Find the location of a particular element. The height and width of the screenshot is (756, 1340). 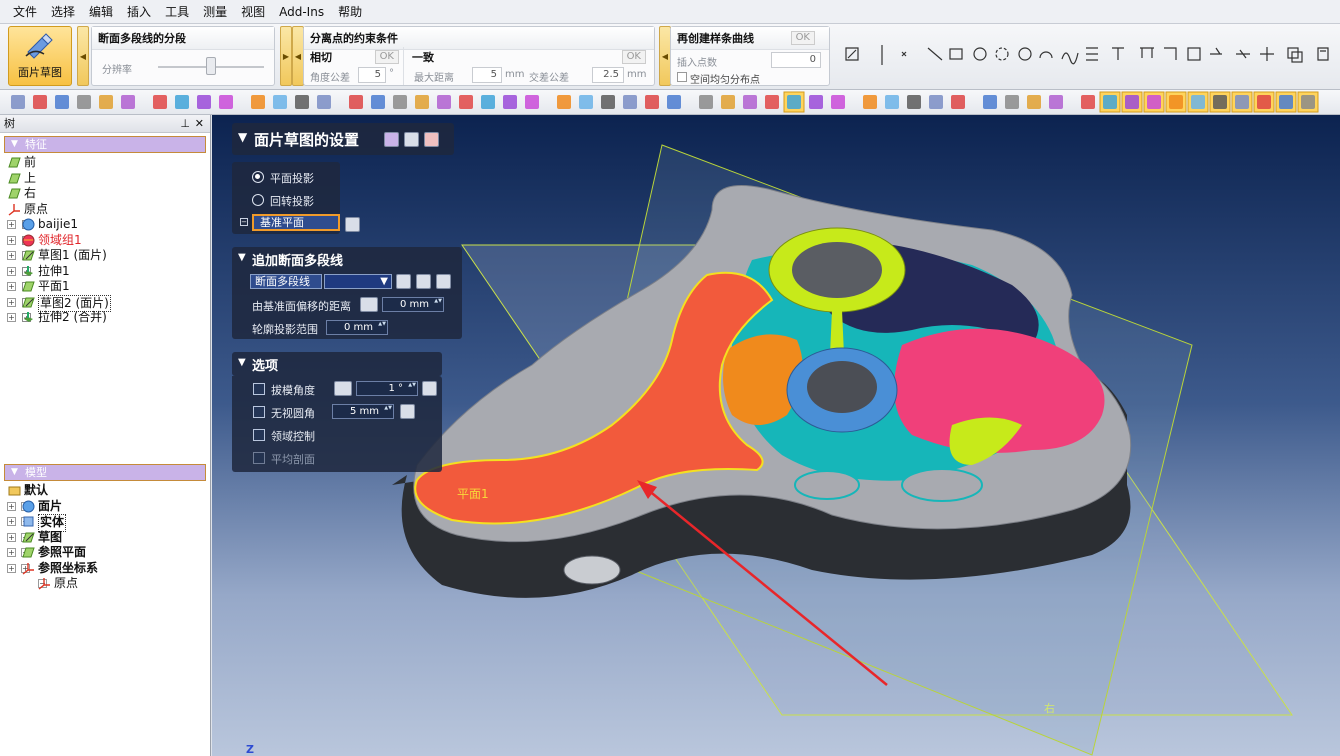

circle-icon is located at coordinates (980, 54).